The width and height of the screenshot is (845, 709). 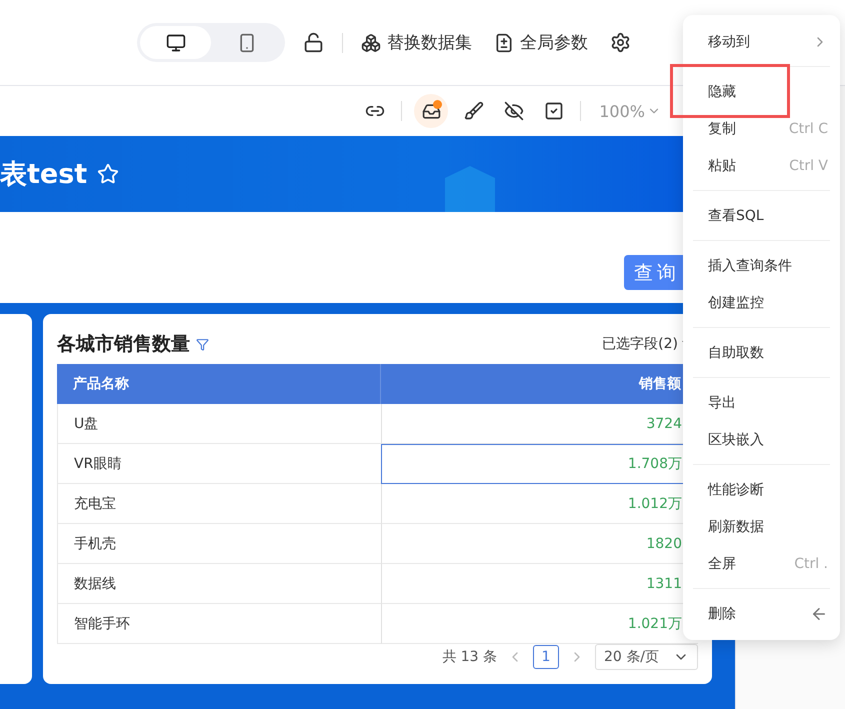 What do you see at coordinates (504, 42) in the screenshot?
I see `document-icon` at bounding box center [504, 42].